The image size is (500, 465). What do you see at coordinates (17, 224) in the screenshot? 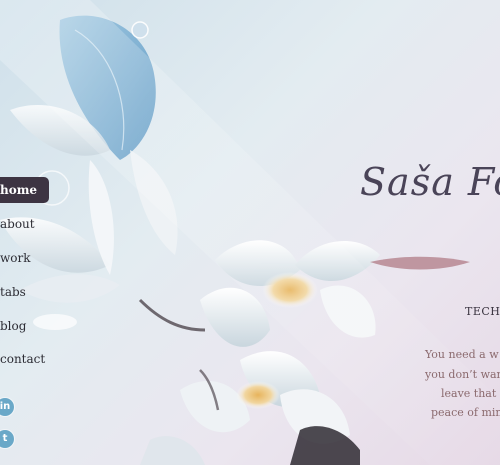
I see `nav-item-about: about` at bounding box center [17, 224].